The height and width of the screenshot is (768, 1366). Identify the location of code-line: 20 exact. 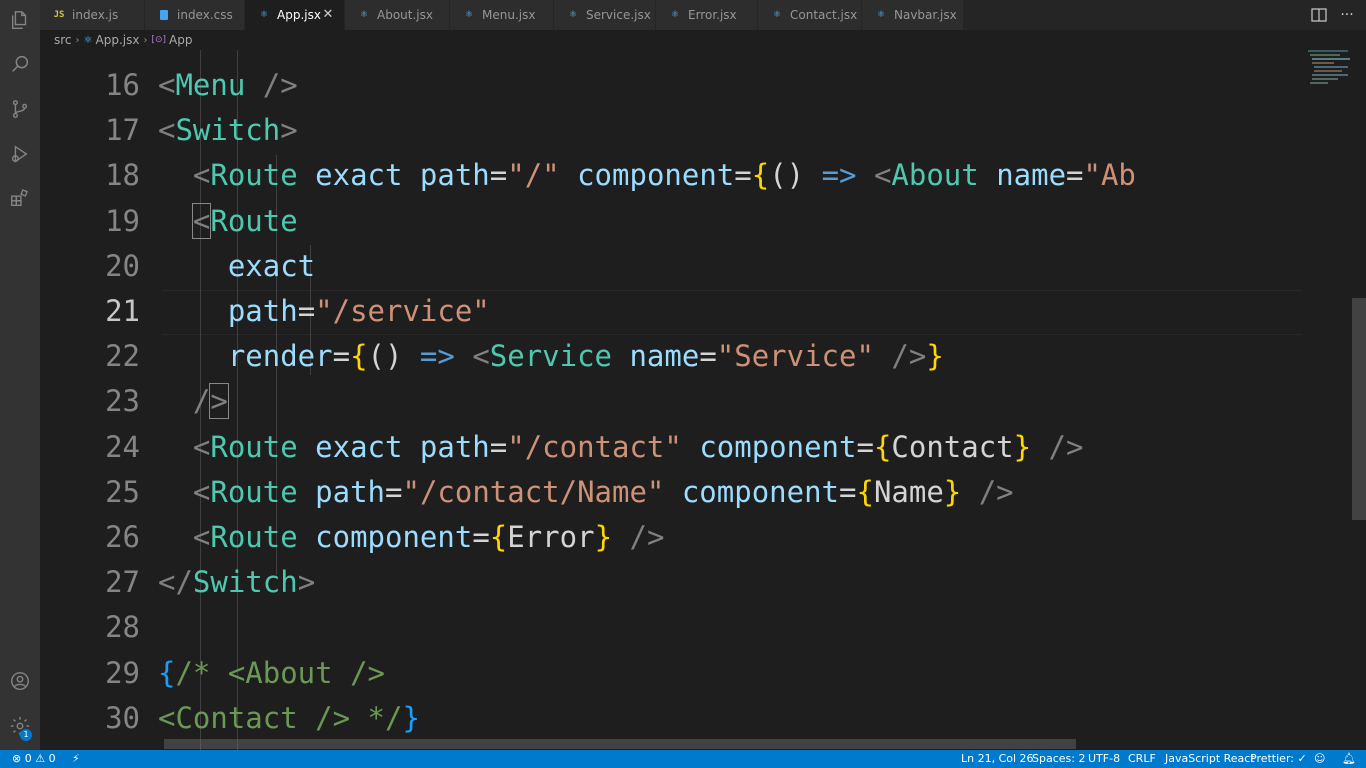
(671, 266).